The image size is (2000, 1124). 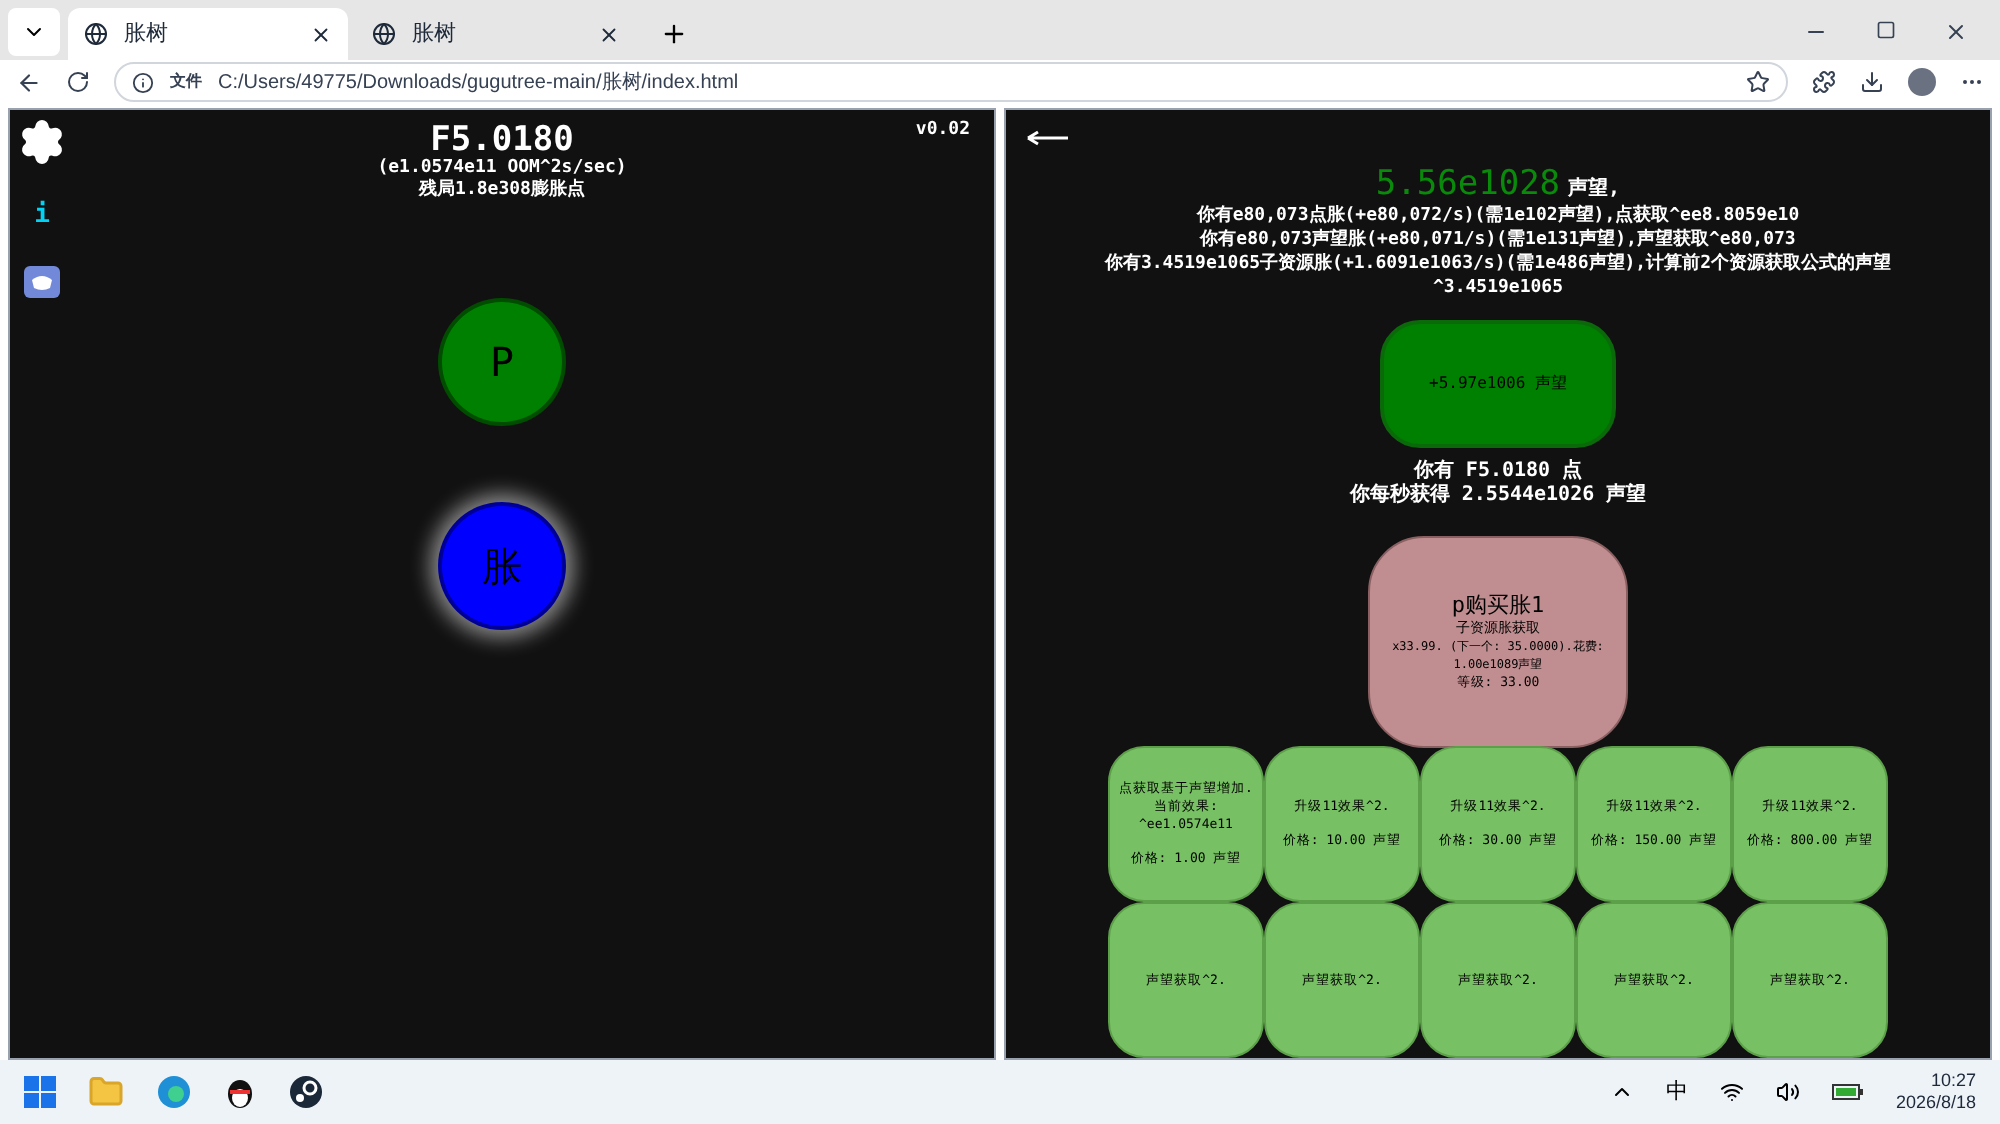 What do you see at coordinates (1498, 605) in the screenshot?
I see `buyable-title: p购买胀1` at bounding box center [1498, 605].